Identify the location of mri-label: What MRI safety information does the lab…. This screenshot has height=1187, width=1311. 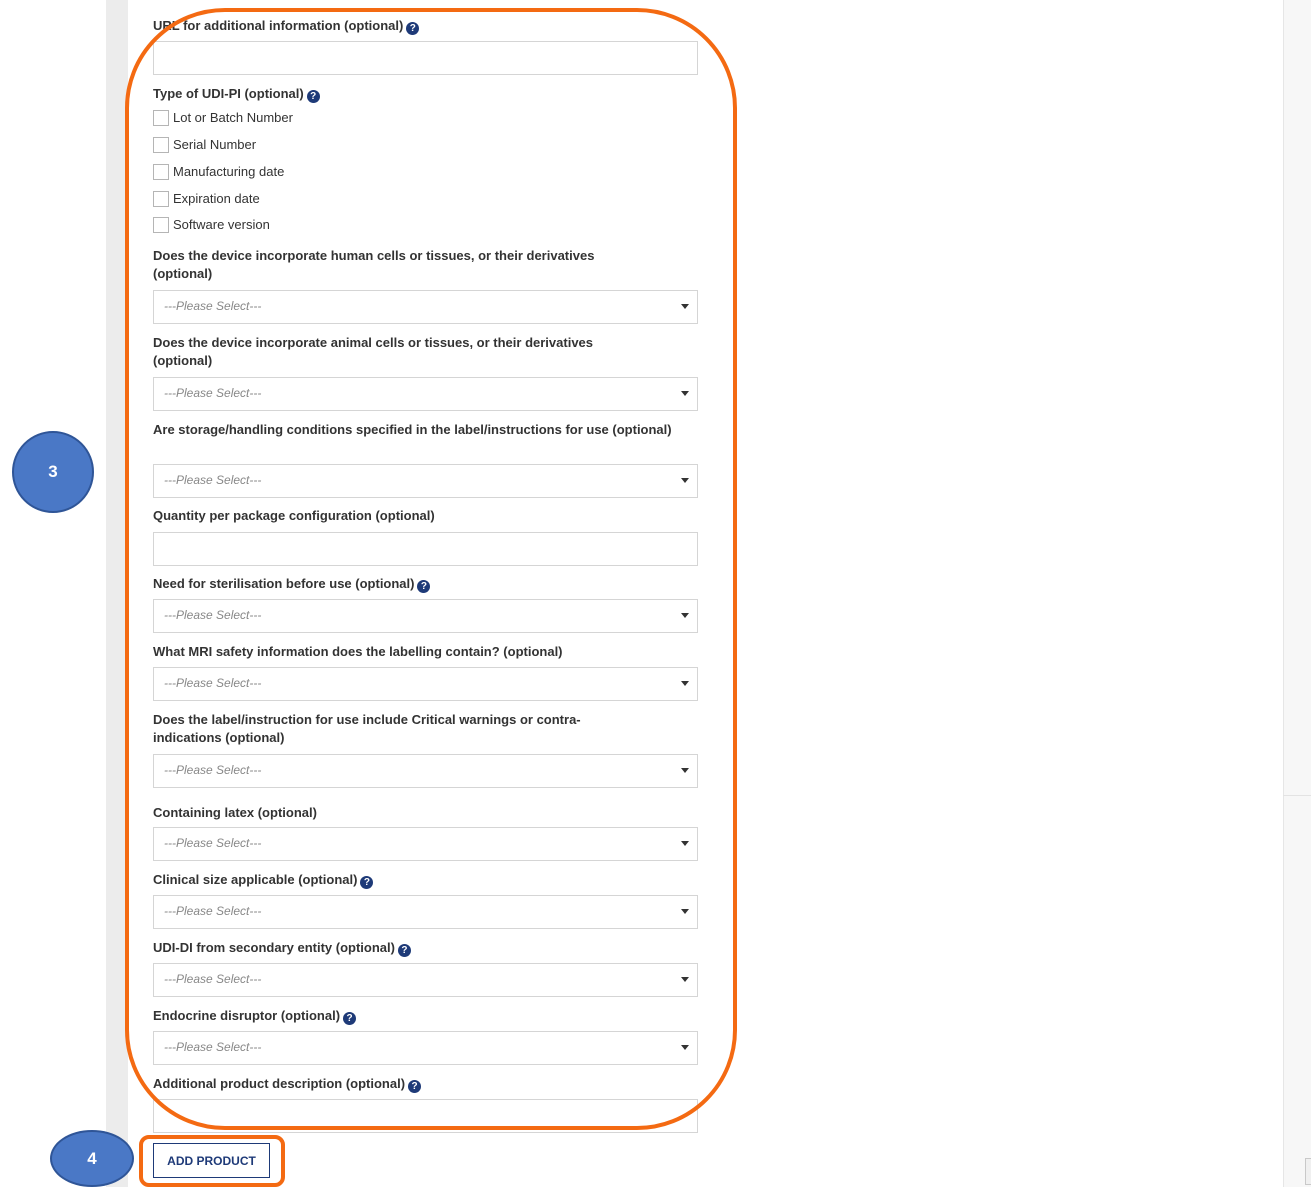
(358, 651).